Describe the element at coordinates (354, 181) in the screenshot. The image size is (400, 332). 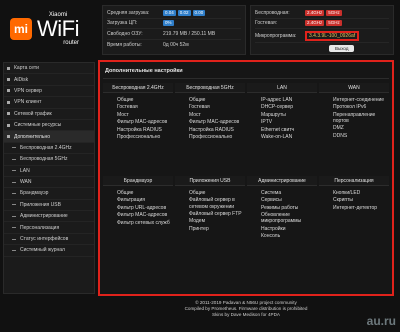
I see `header-personalization: Персонализация` at that location.